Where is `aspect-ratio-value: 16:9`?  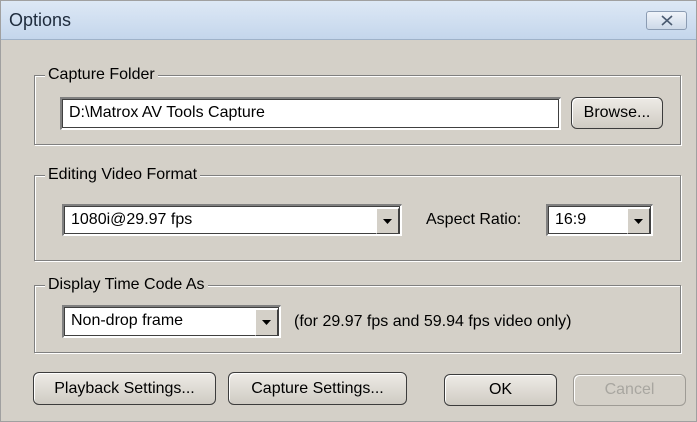 aspect-ratio-value: 16:9 is located at coordinates (571, 219).